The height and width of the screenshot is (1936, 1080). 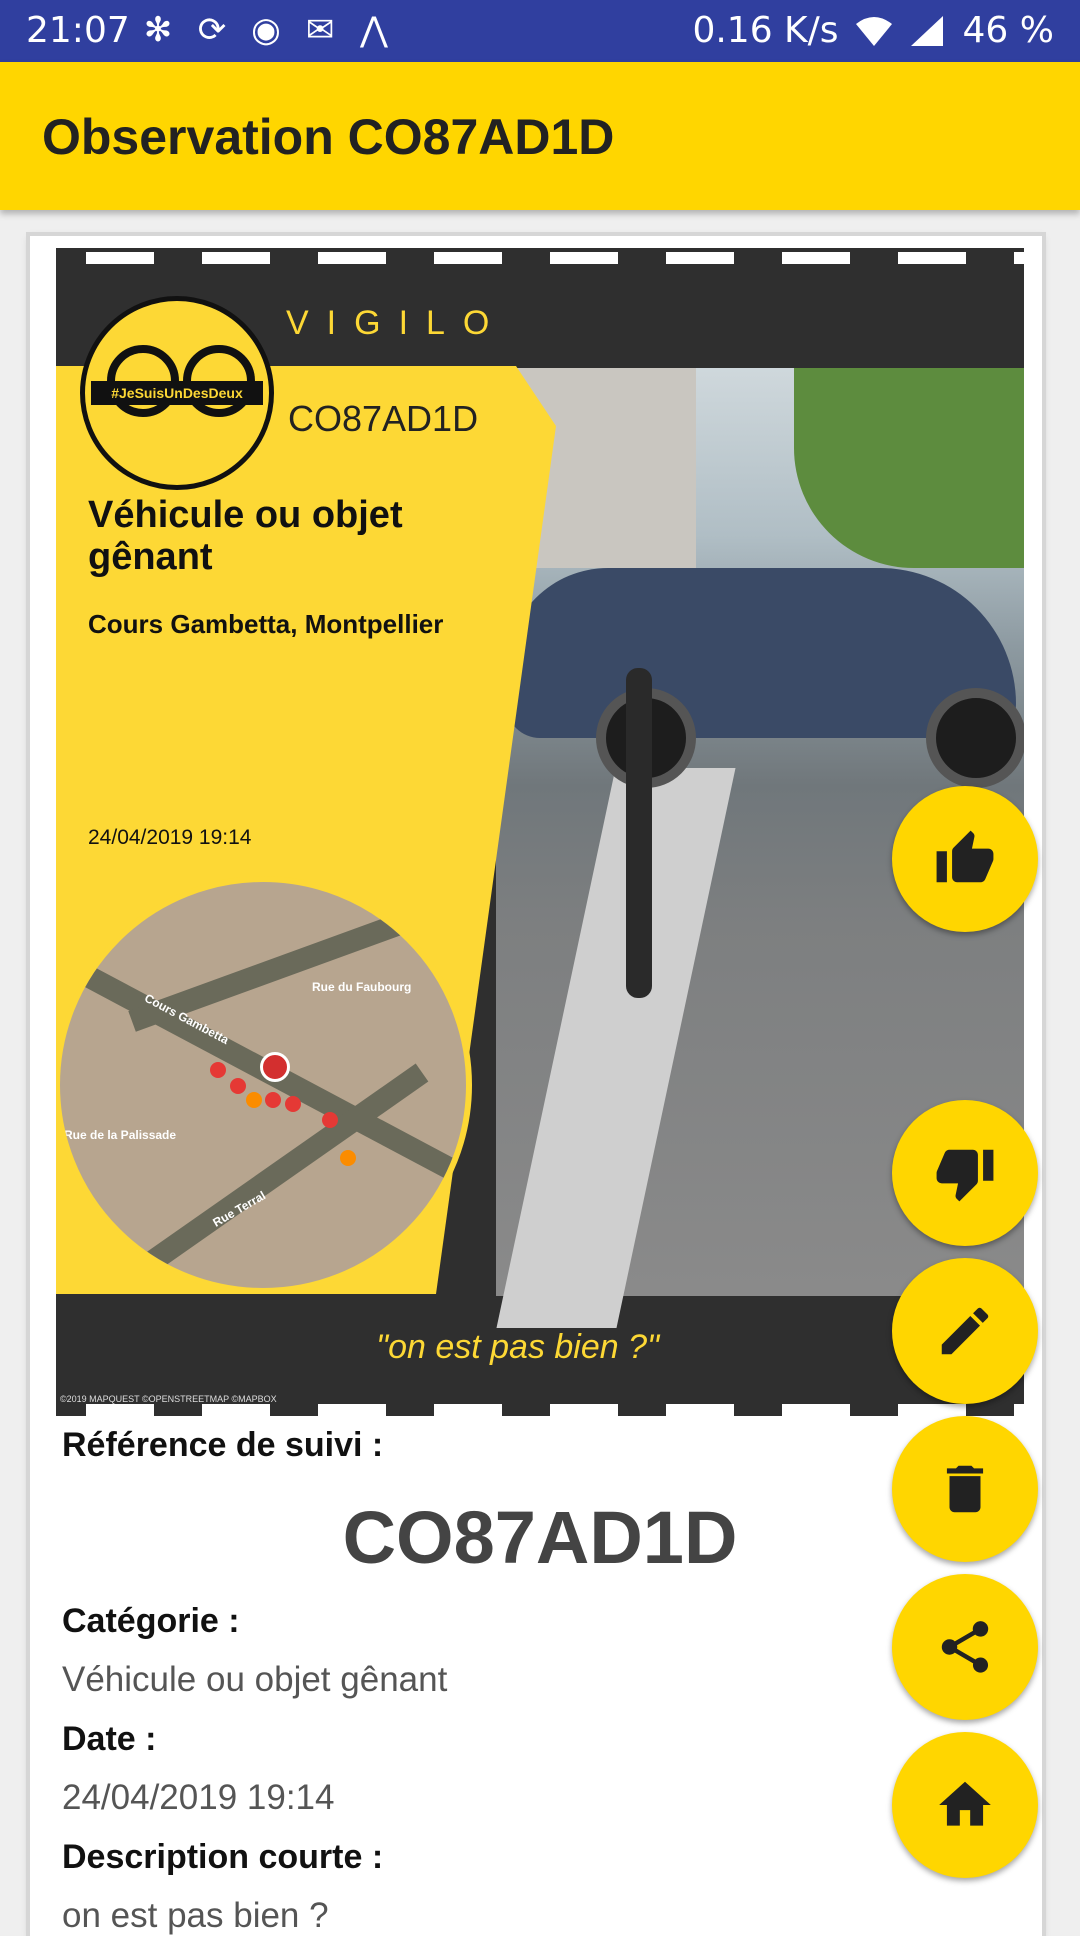 What do you see at coordinates (120, 1135) in the screenshot?
I see `map-label: Rue de la Palissade` at bounding box center [120, 1135].